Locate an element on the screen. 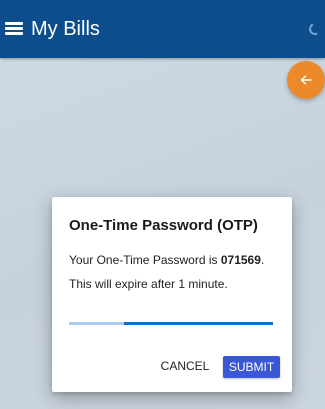  loading-spinner-icon is located at coordinates (315, 29).